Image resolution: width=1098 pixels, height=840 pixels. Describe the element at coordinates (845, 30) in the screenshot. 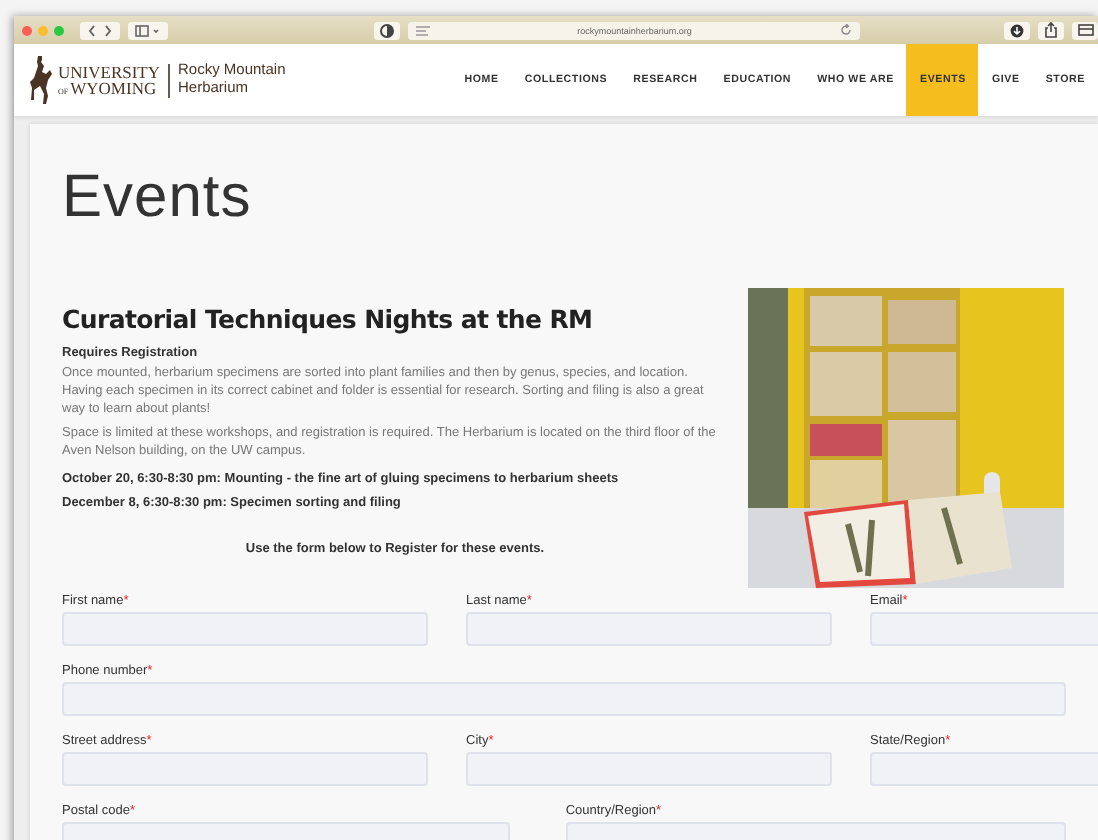

I see `reload-icon` at that location.